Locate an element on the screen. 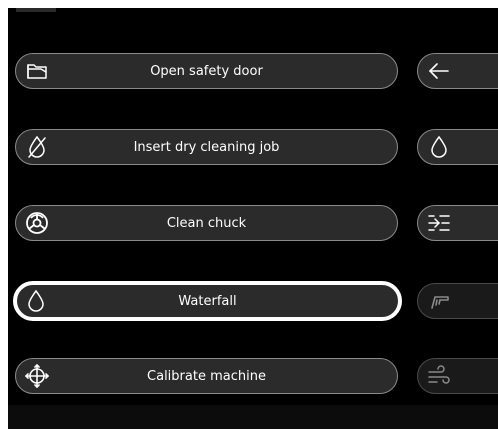 The image size is (498, 429). open-safety-door-button: Open safety door is located at coordinates (206, 71).